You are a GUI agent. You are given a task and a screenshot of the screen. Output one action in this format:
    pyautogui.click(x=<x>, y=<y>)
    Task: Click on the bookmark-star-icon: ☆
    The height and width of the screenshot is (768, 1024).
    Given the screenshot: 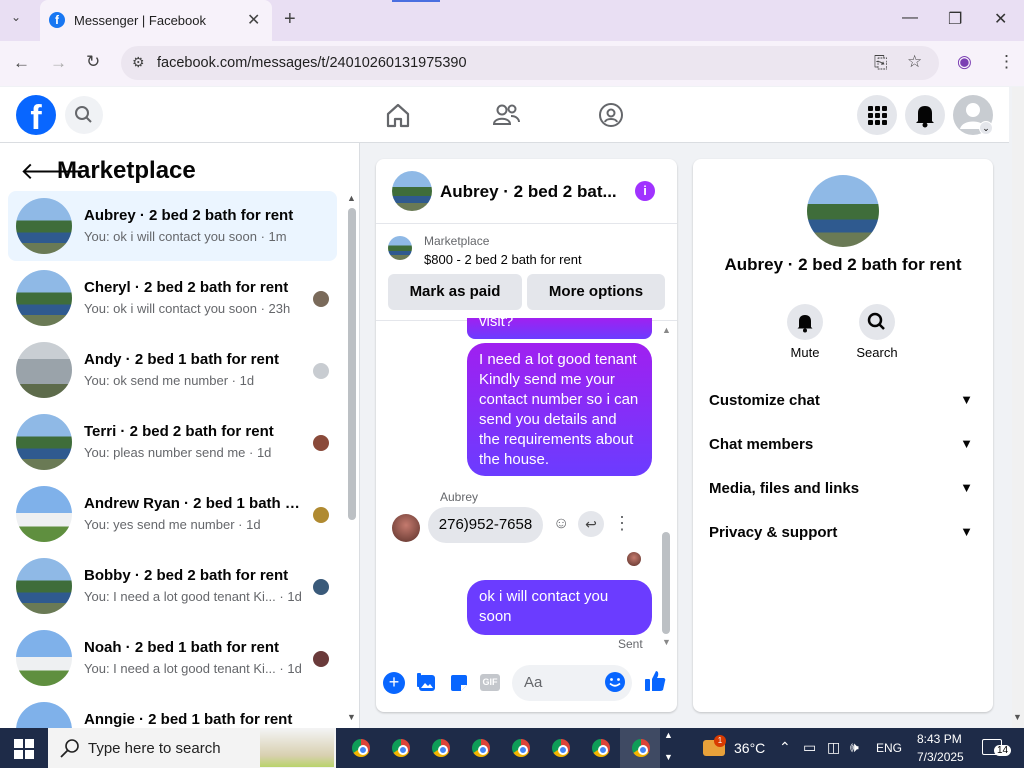 What is the action you would take?
    pyautogui.click(x=914, y=62)
    